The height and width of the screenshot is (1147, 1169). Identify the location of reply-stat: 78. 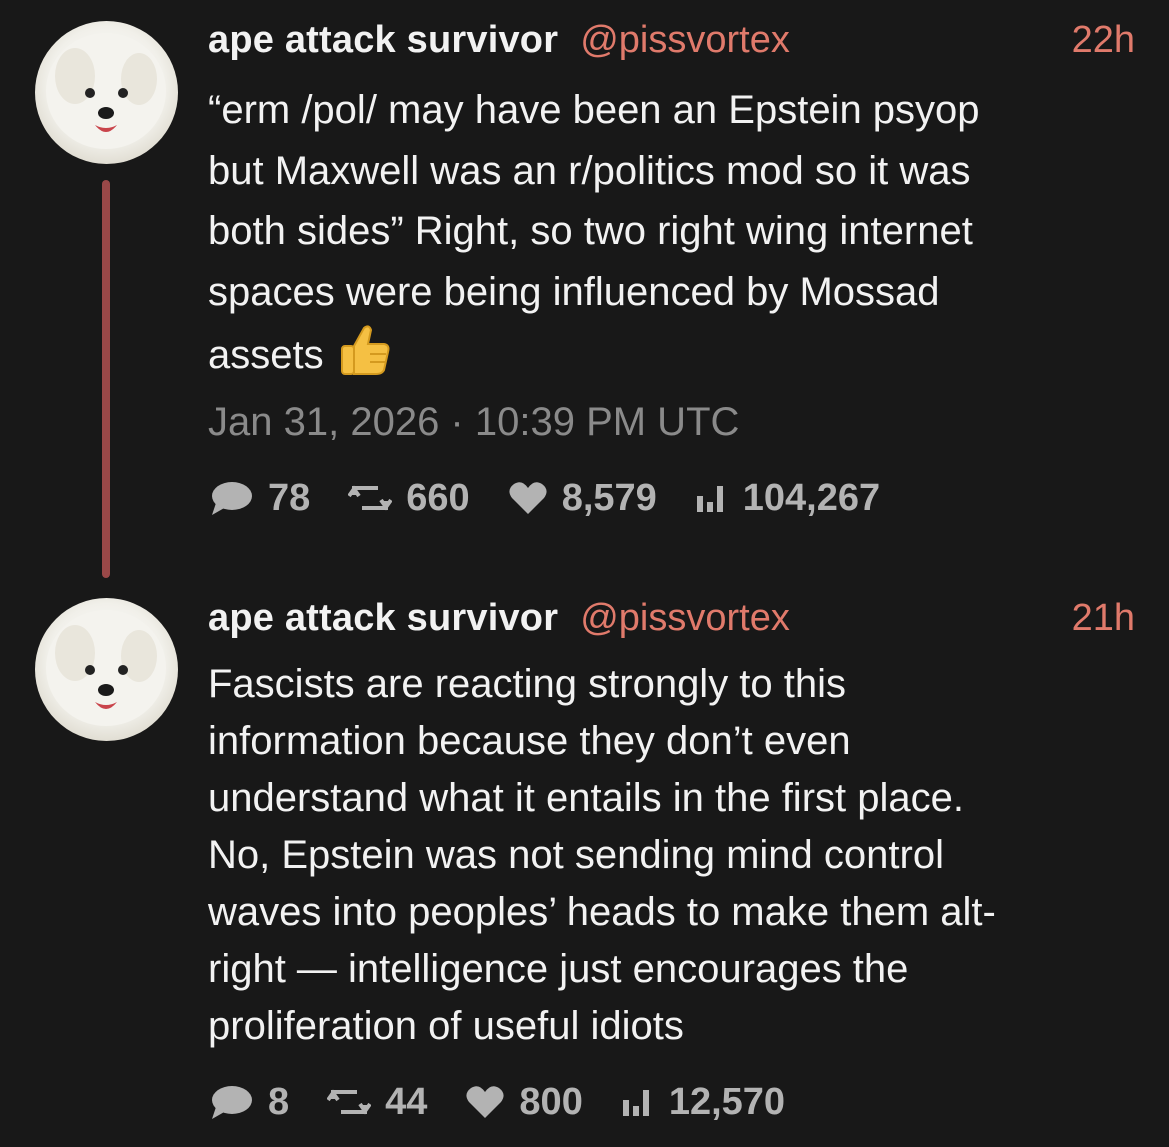
(259, 498).